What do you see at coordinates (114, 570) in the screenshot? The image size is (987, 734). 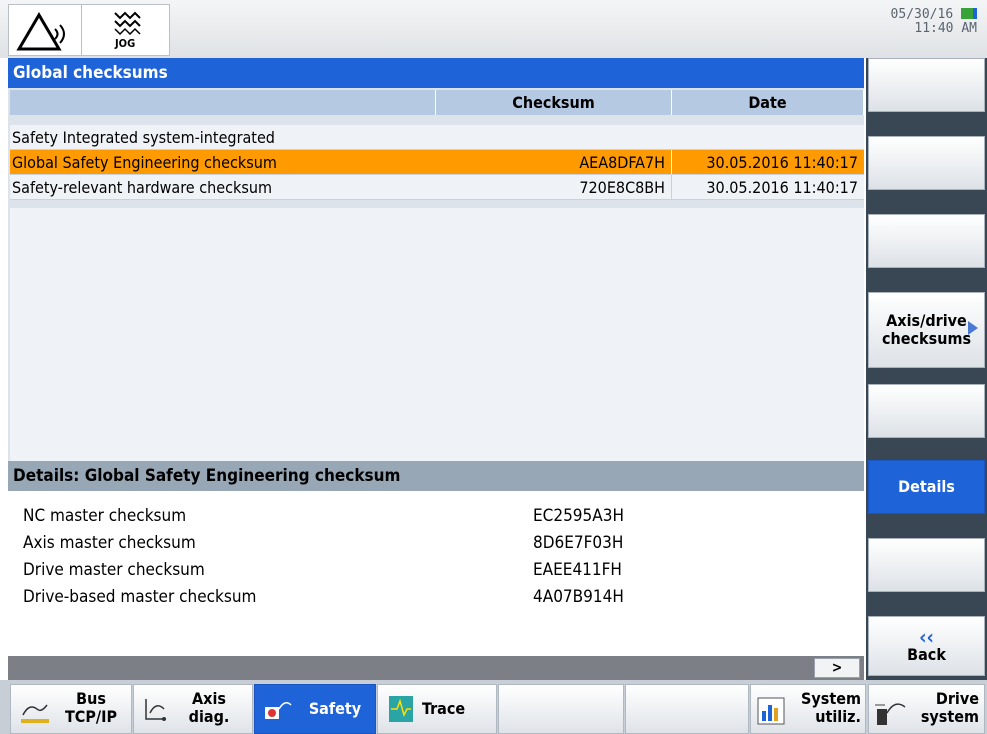 I see `detail-label-drive: Drive master checksum` at bounding box center [114, 570].